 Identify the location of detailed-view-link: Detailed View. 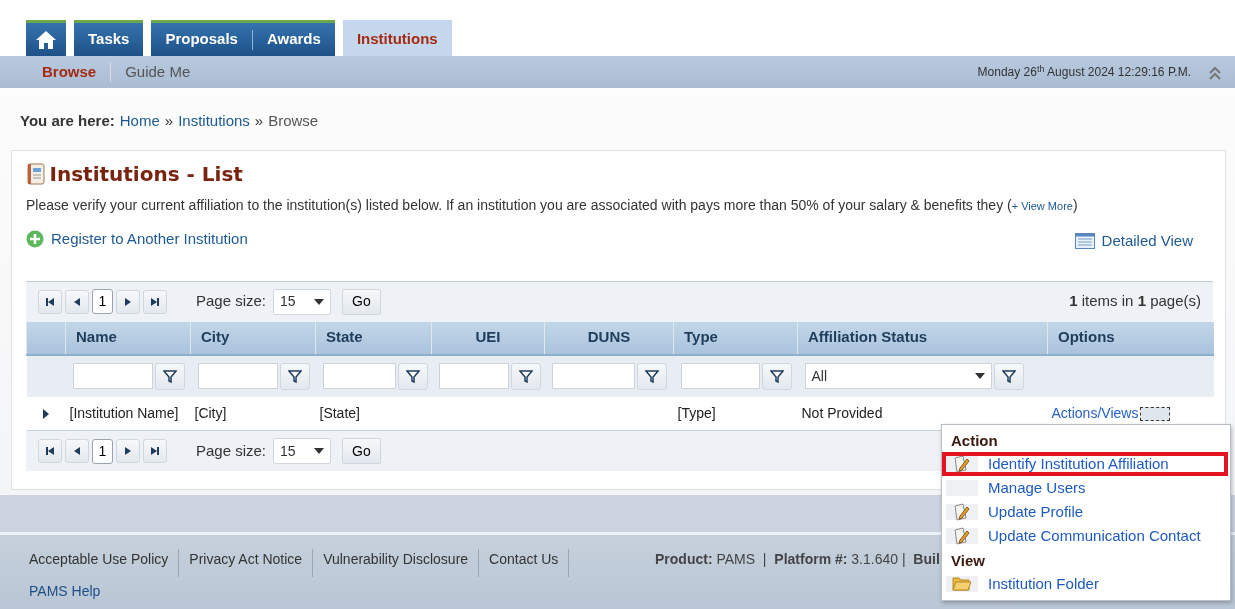
(1133, 241).